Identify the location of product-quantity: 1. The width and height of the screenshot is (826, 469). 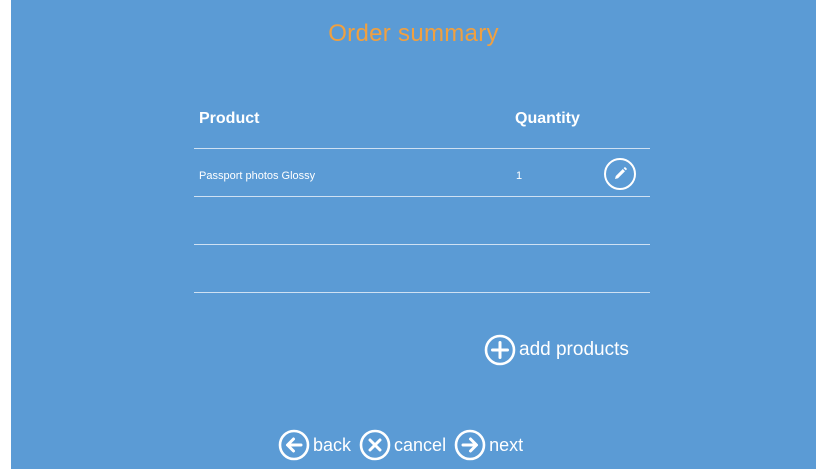
(519, 176).